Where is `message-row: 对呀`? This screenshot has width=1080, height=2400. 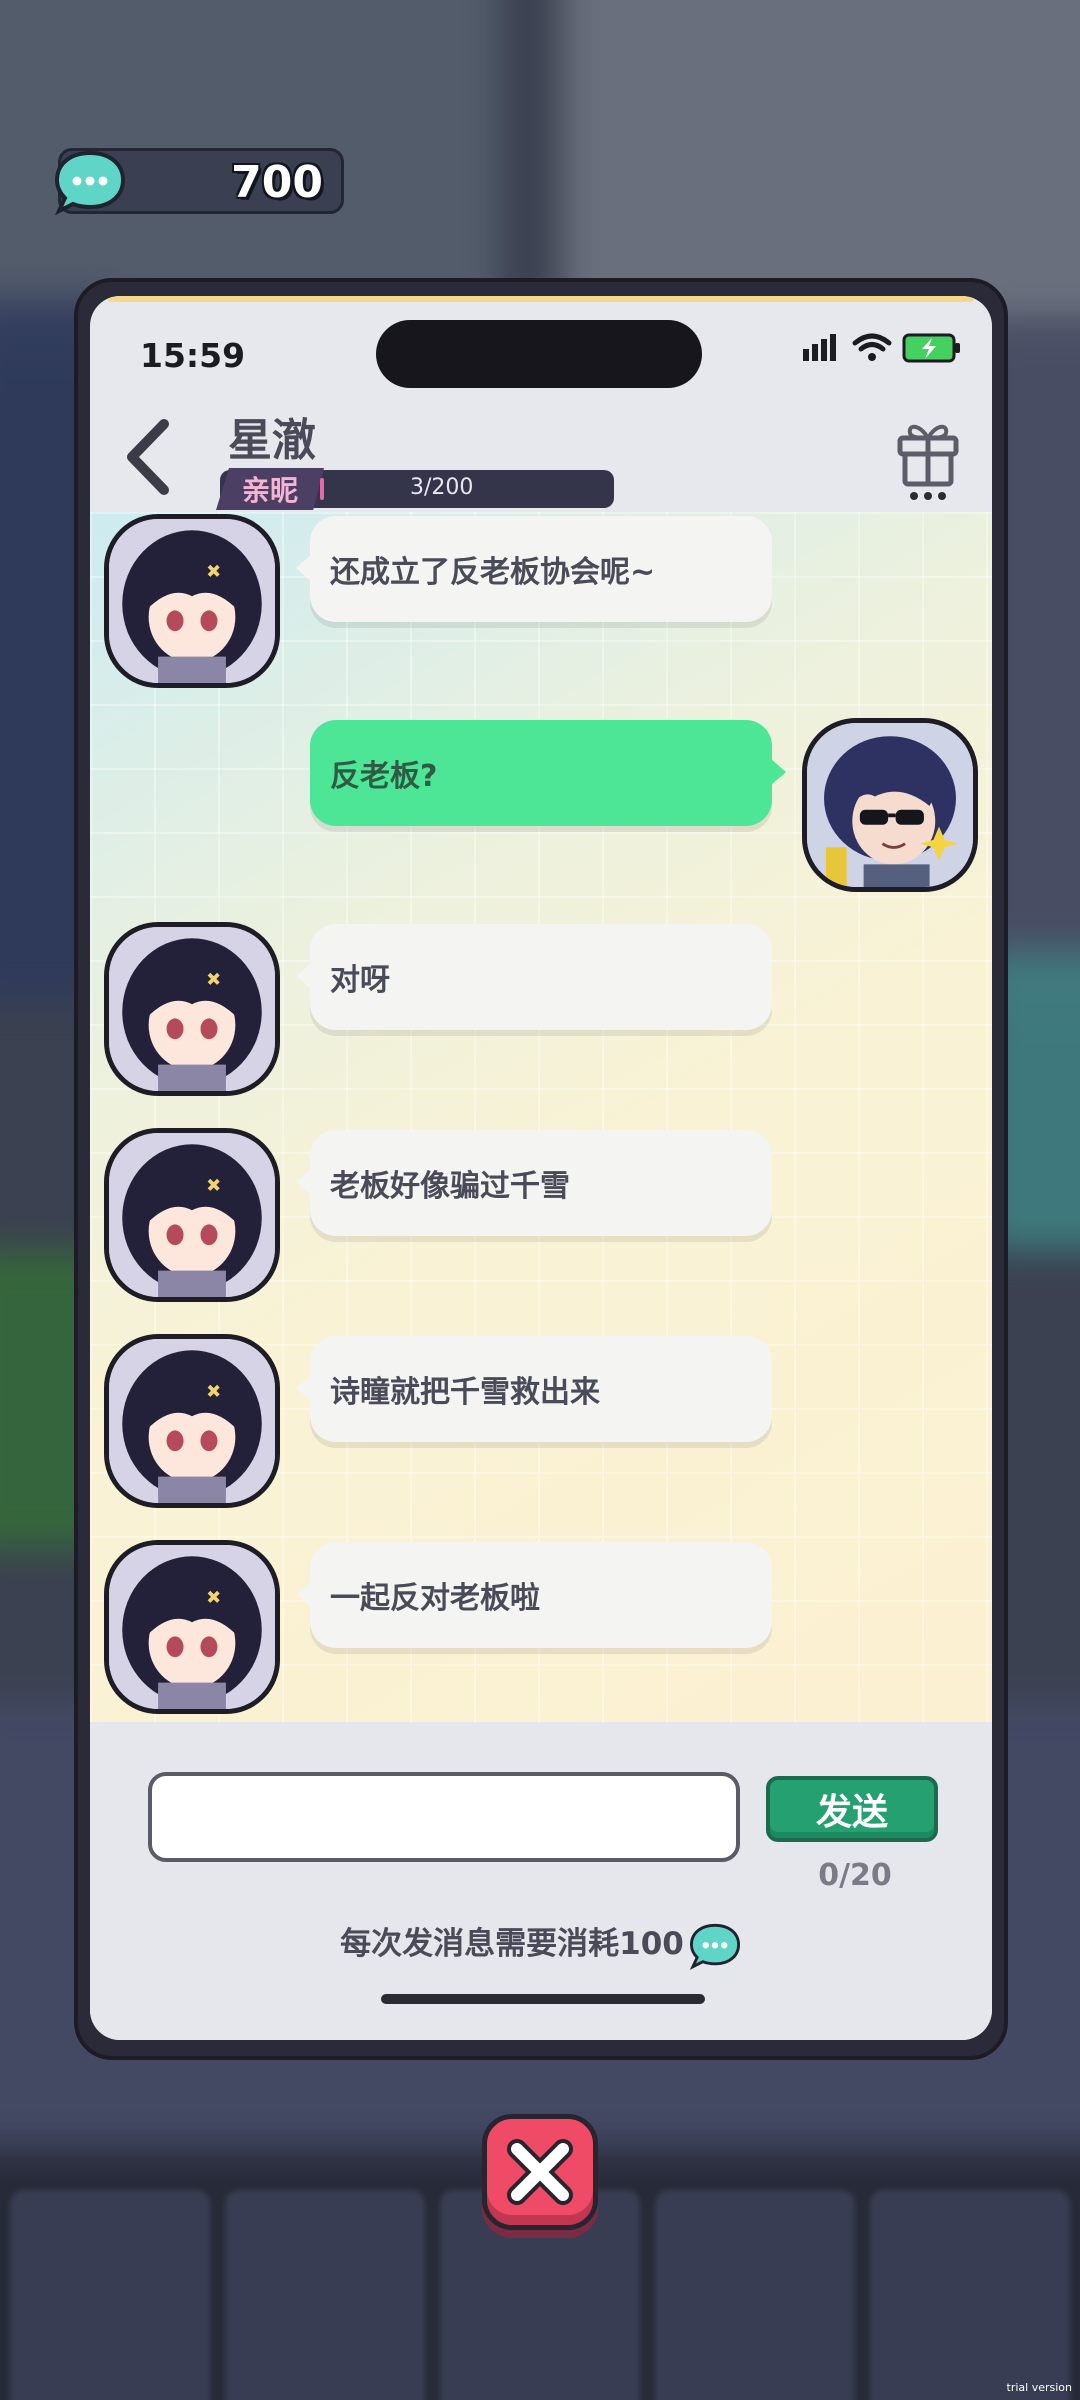
message-row: 对呀 is located at coordinates (541, 1012).